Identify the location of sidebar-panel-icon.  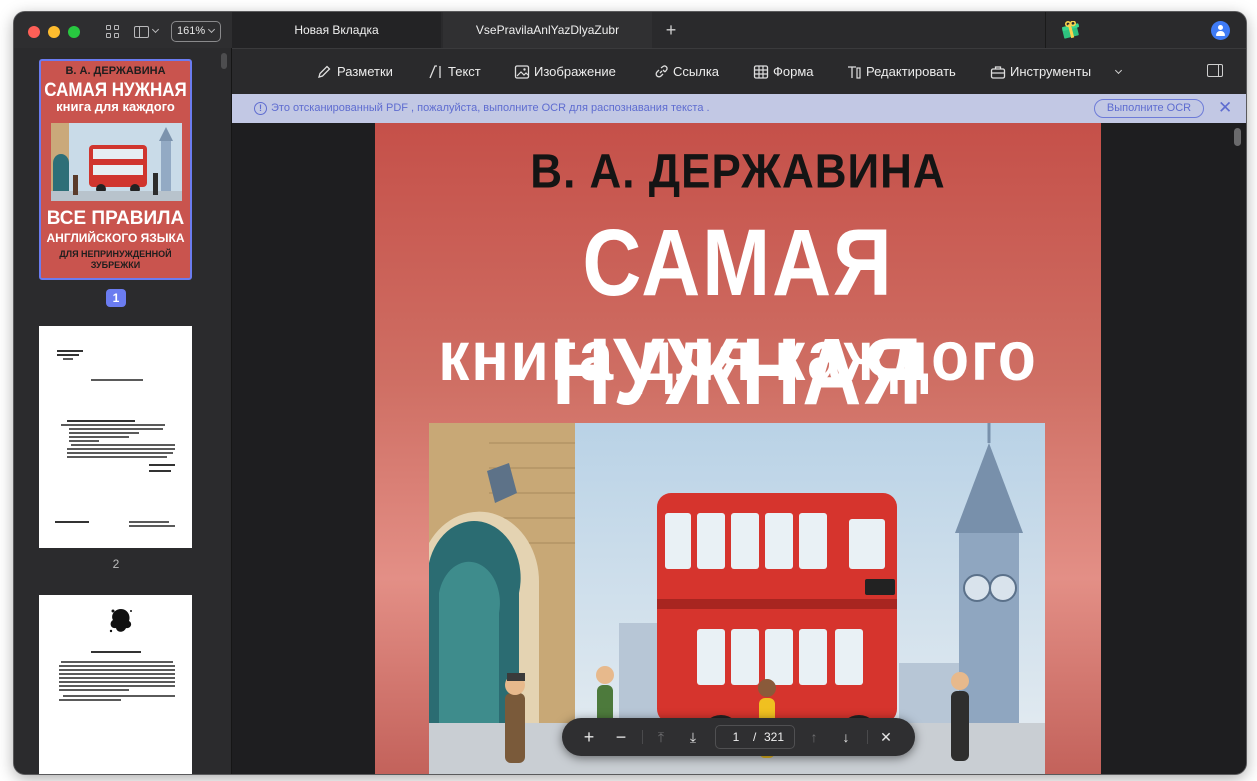
(141, 32).